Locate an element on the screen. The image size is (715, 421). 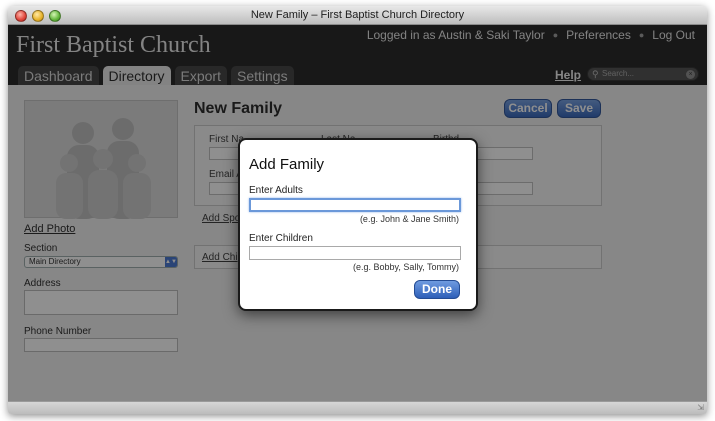
done-button: Done is located at coordinates (437, 289).